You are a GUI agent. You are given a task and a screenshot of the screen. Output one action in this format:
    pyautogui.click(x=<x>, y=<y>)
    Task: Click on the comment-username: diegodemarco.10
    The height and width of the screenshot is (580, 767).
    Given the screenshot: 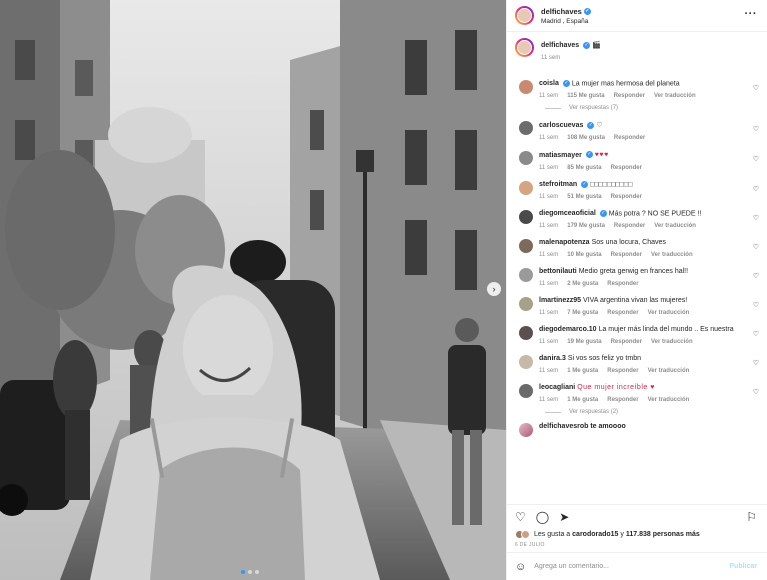 What is the action you would take?
    pyautogui.click(x=568, y=329)
    